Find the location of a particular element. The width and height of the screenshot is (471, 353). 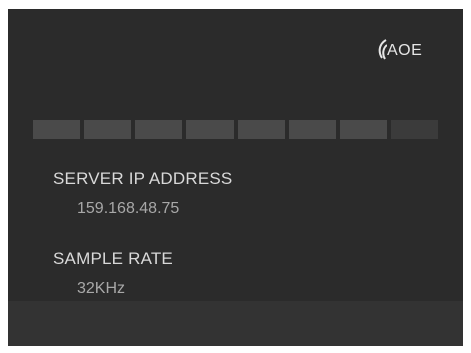

server-ip-value: 159.168.48.75 is located at coordinates (128, 208).